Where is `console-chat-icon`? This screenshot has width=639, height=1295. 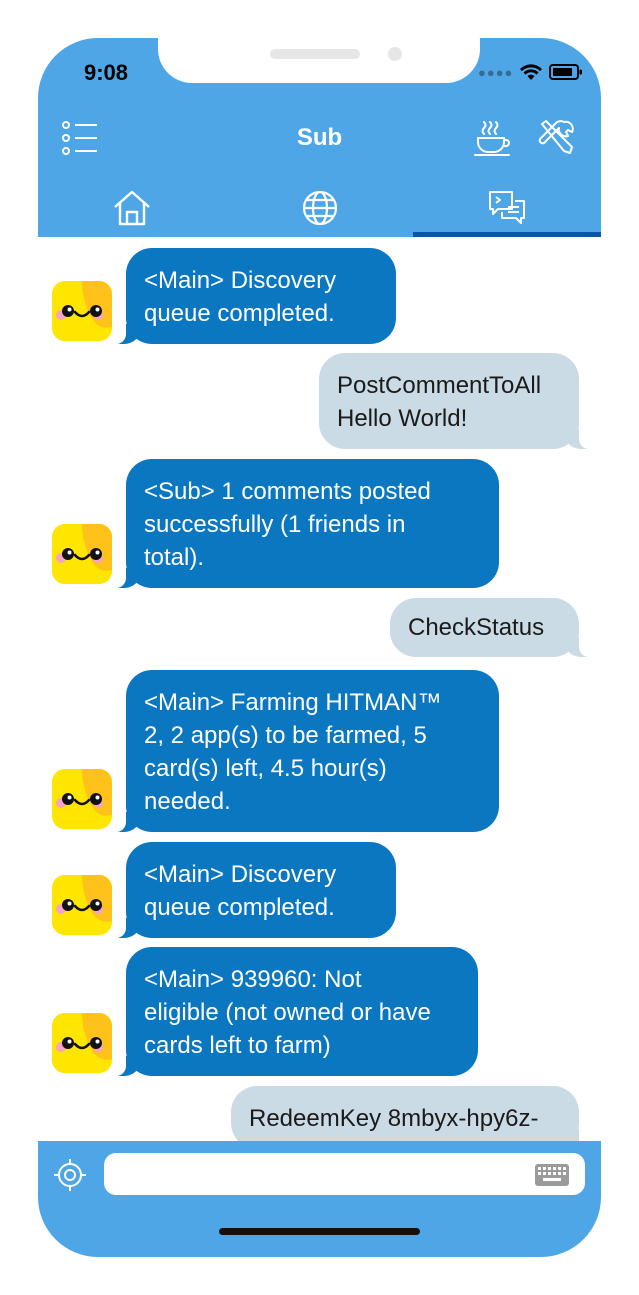
console-chat-icon is located at coordinates (507, 207).